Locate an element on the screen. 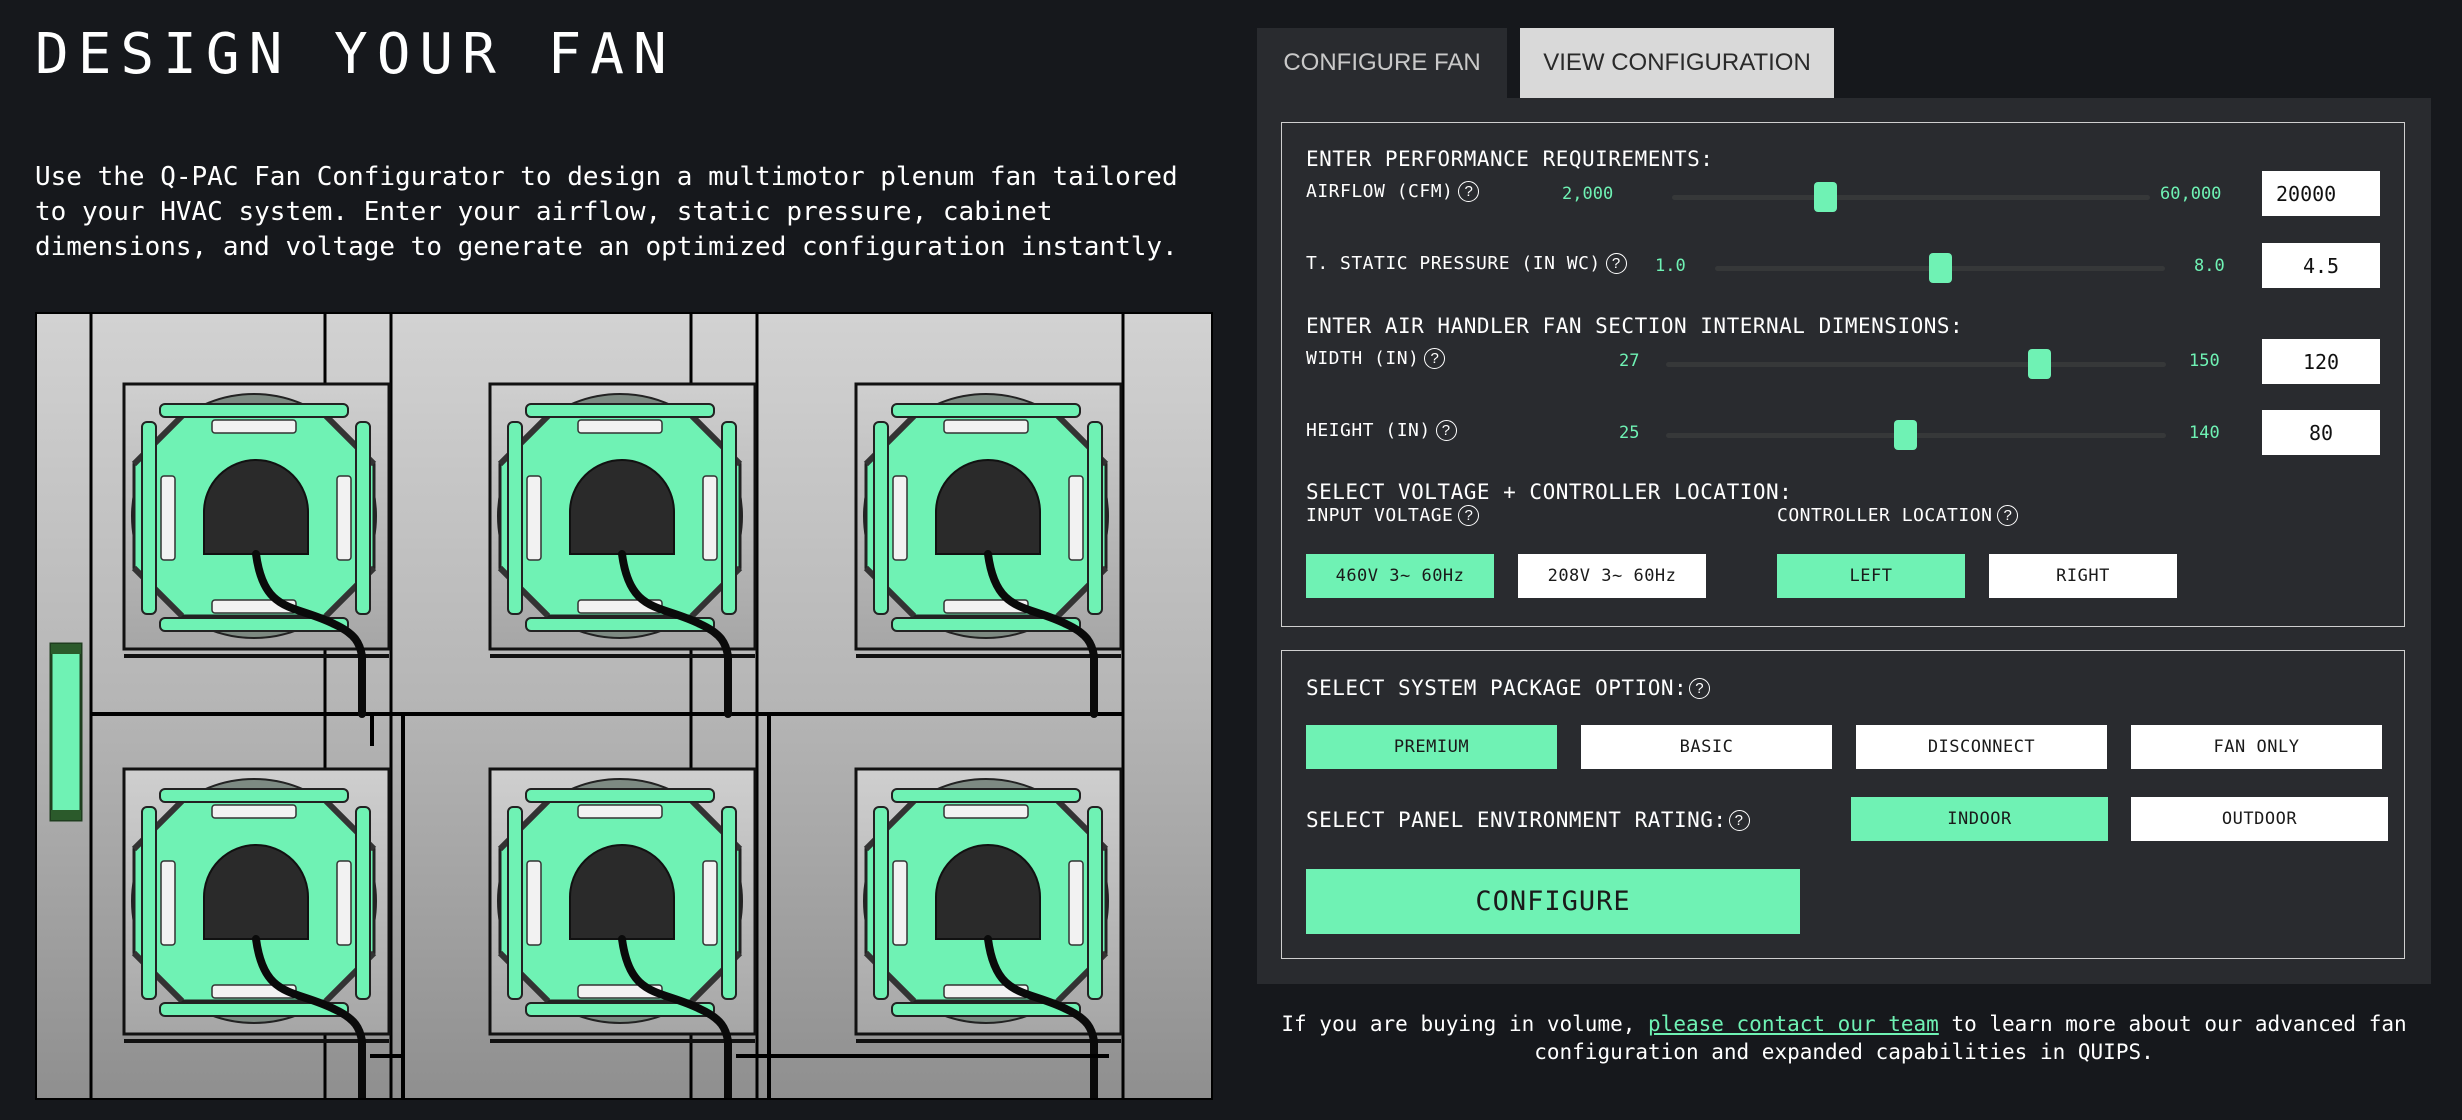  height-label-row: HEIGHT (IN) ? is located at coordinates (1381, 430).